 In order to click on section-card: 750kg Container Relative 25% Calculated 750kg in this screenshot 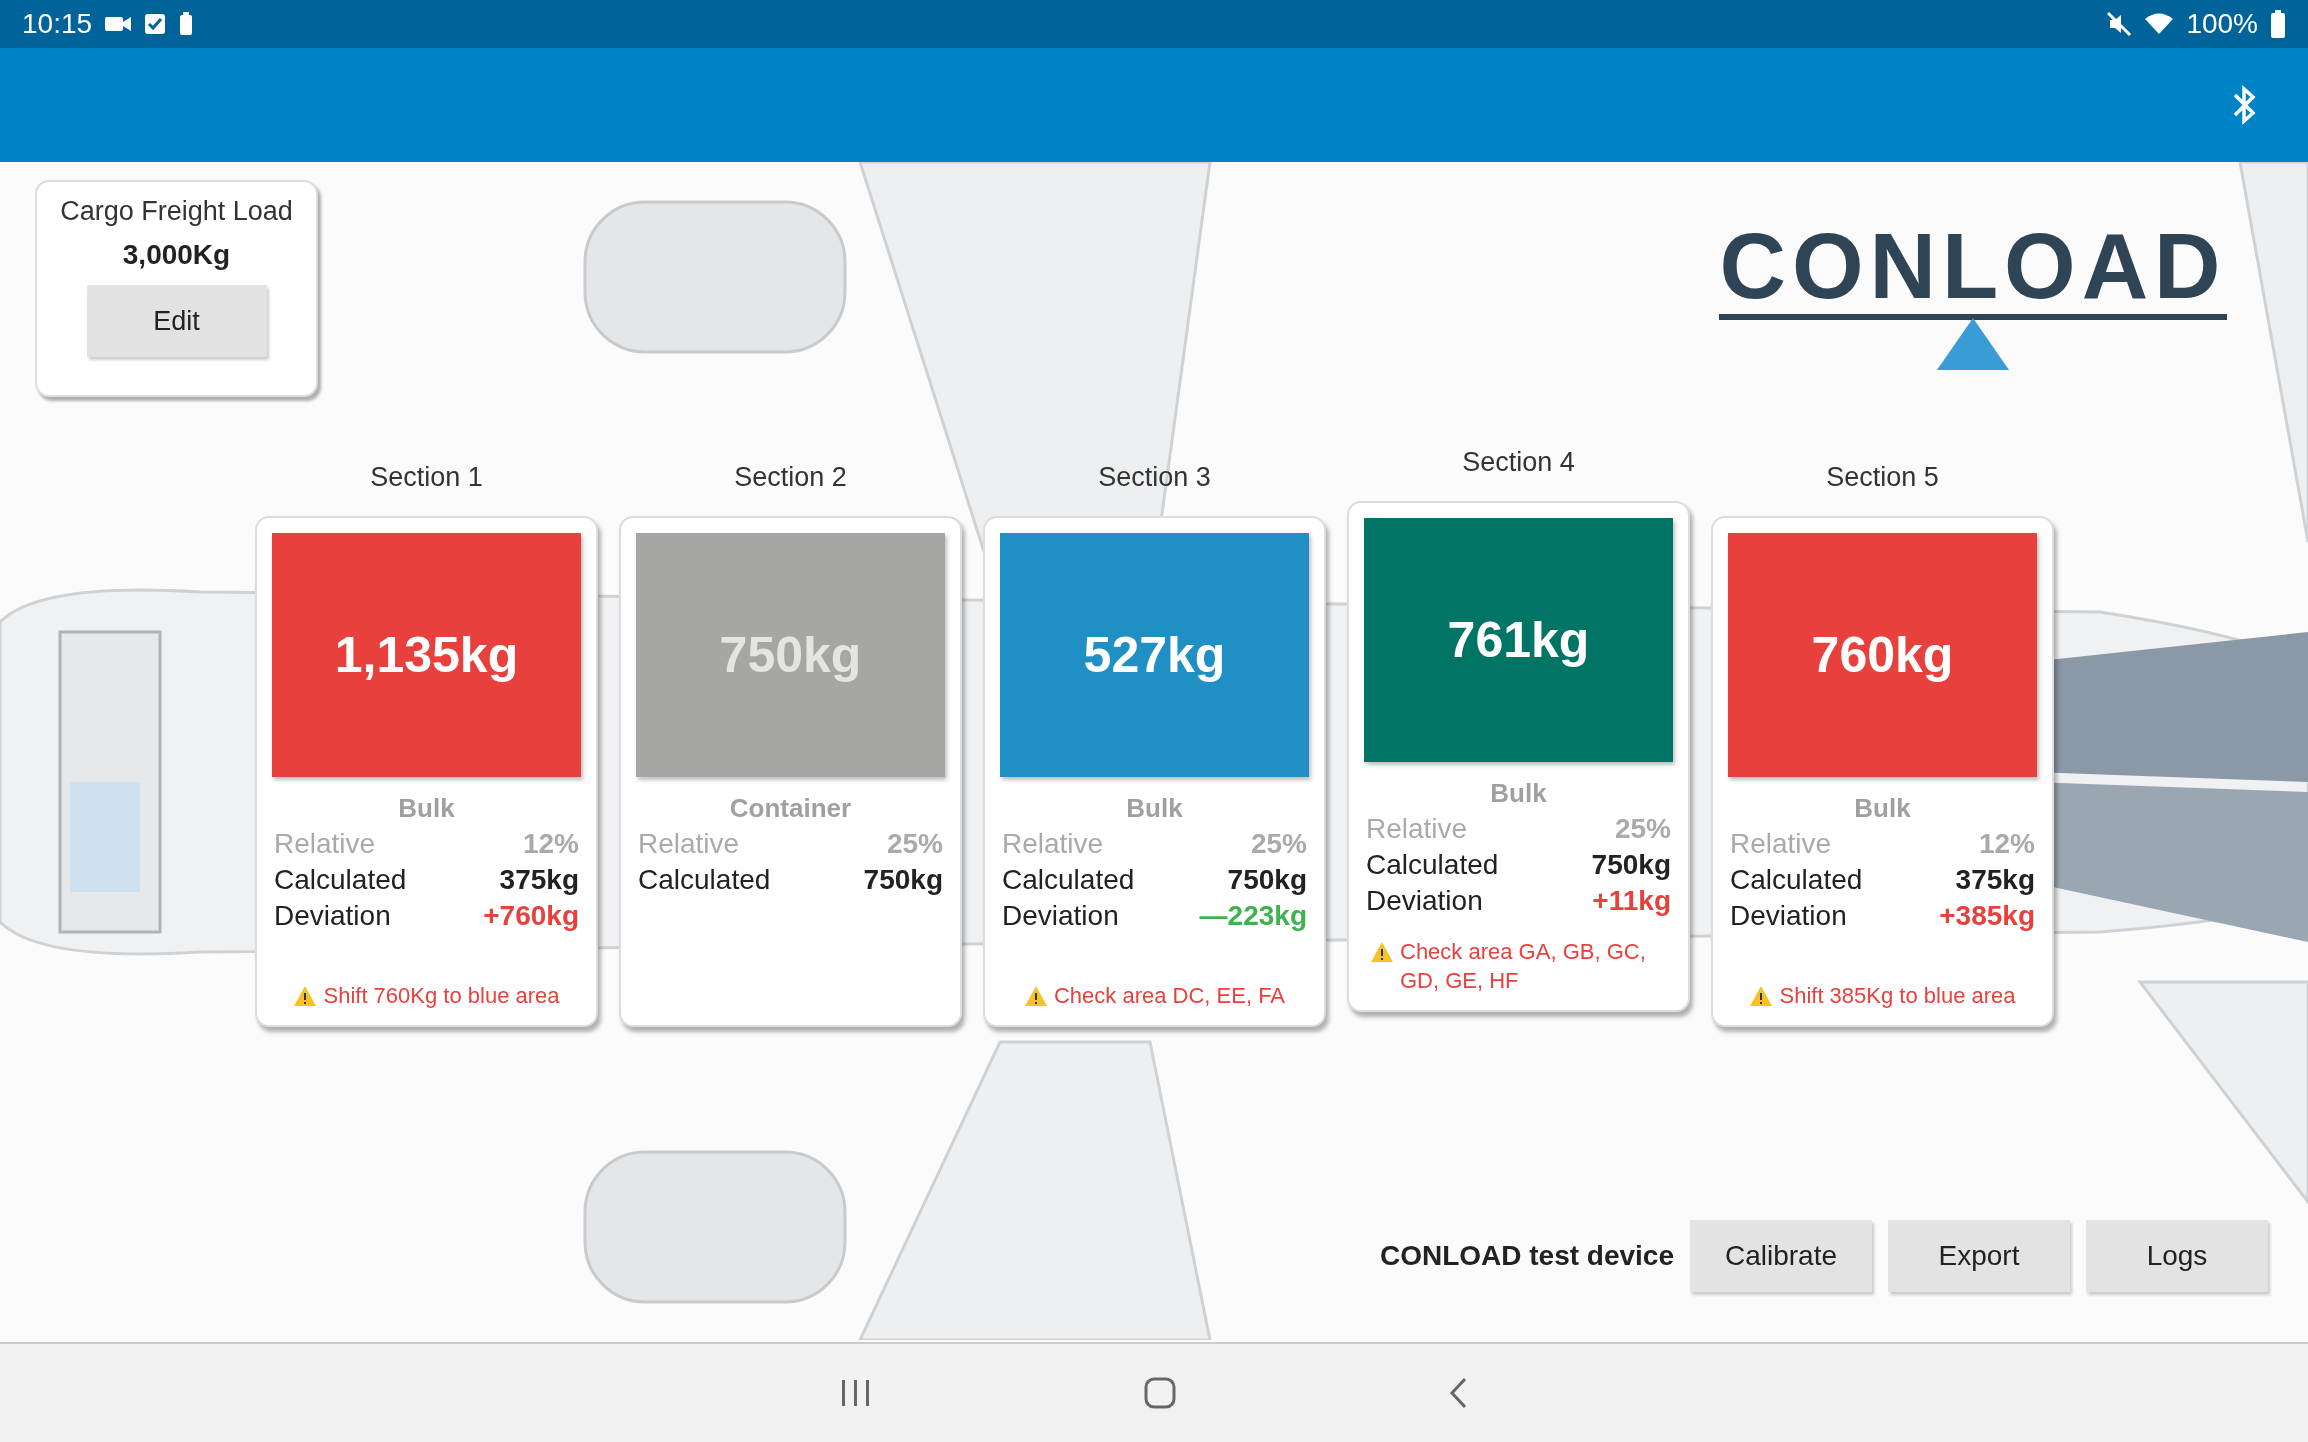, I will do `click(790, 771)`.